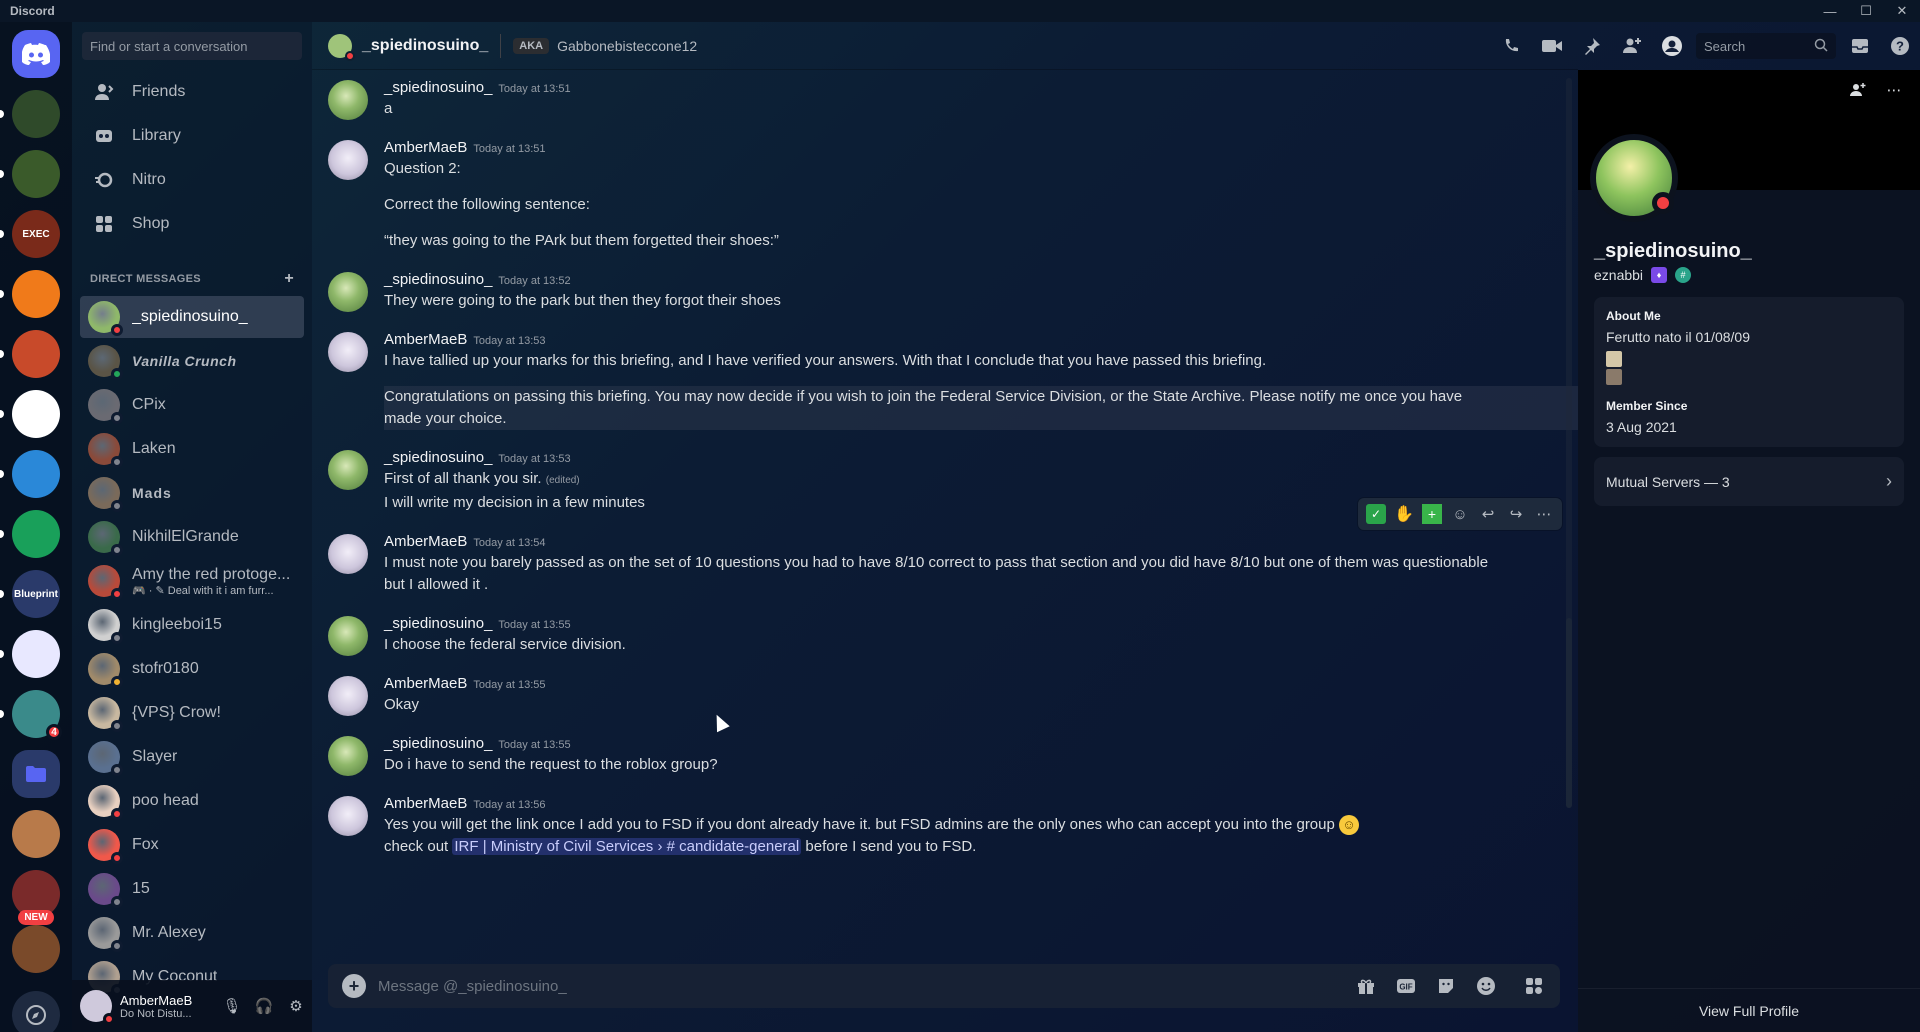 Image resolution: width=1920 pixels, height=1032 pixels. What do you see at coordinates (1866, 11) in the screenshot?
I see `maximize-button: ☐` at bounding box center [1866, 11].